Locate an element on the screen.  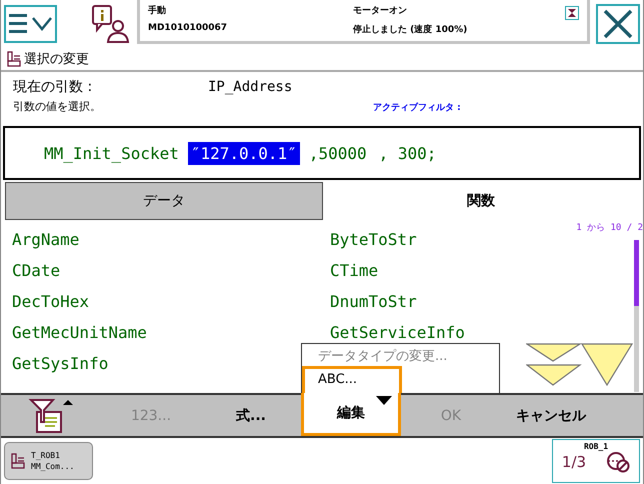
argument-label: 現在の引数 : is located at coordinates (53, 87).